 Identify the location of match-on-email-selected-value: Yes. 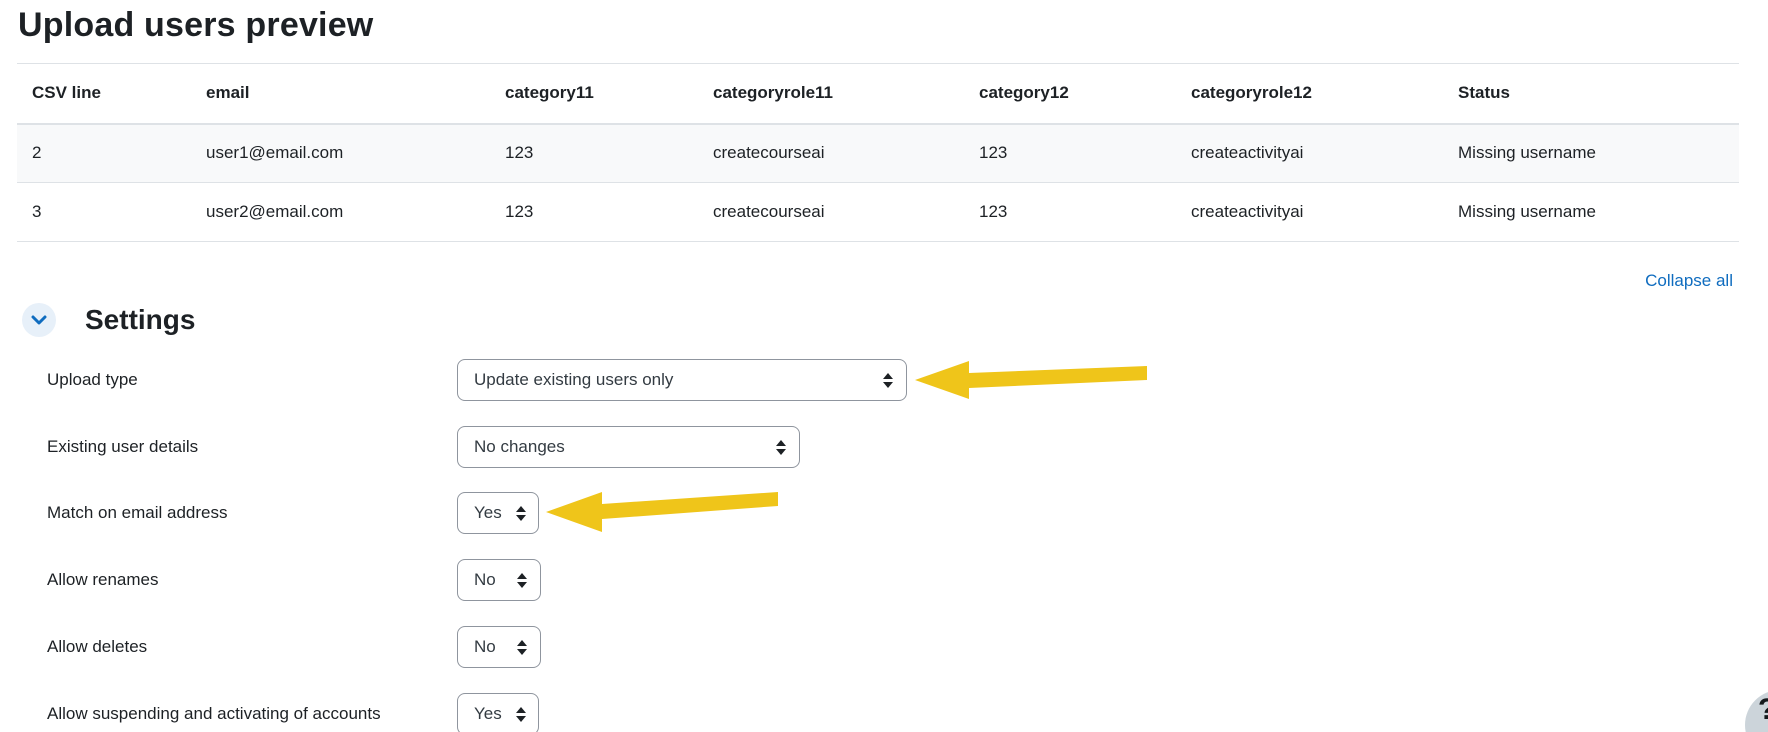
(488, 512).